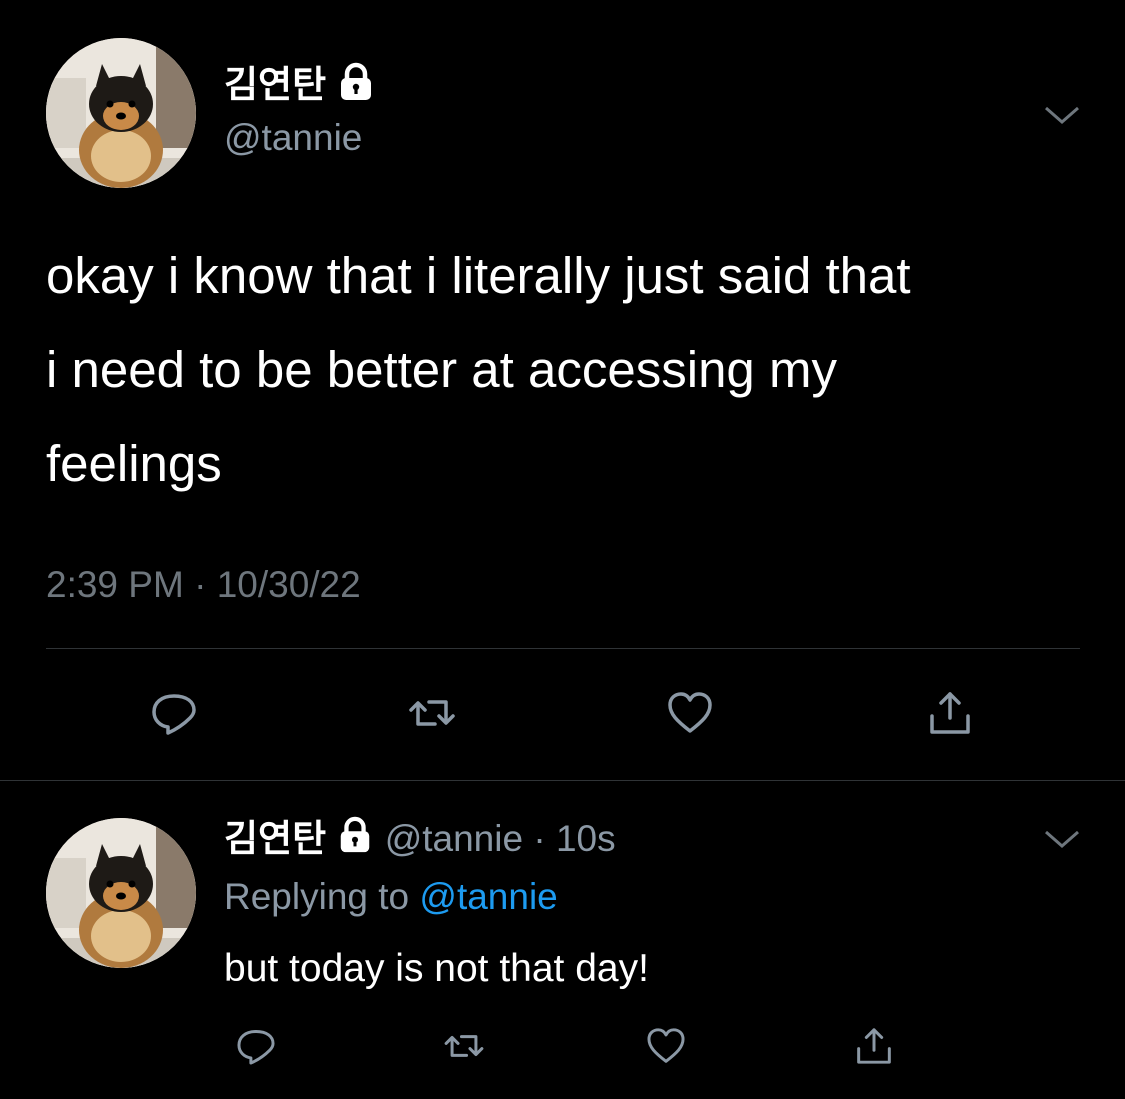  I want to click on tweet-separator, so click(562, 780).